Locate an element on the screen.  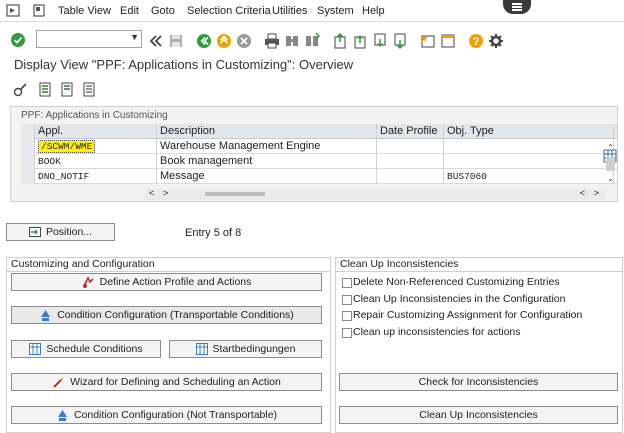
cleanup-inconsistencies-label: Clean Up Inconsistencies is located at coordinates (478, 415).